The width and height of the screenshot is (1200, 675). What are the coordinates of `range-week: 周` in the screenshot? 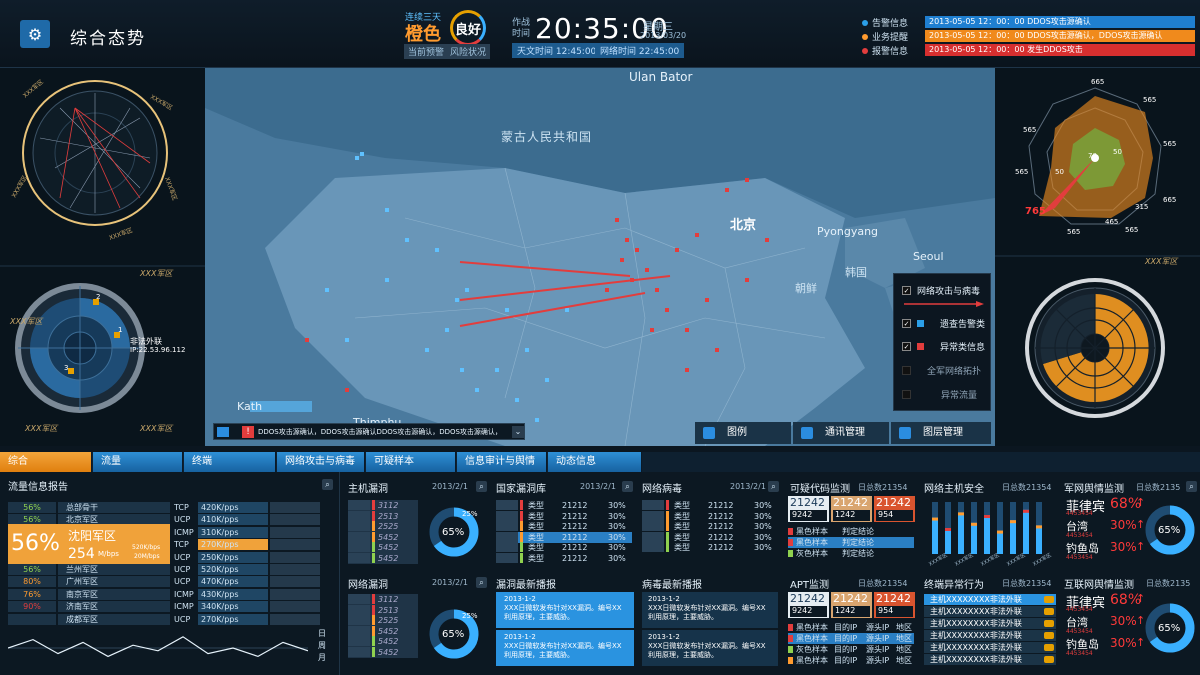 It's located at (323, 646).